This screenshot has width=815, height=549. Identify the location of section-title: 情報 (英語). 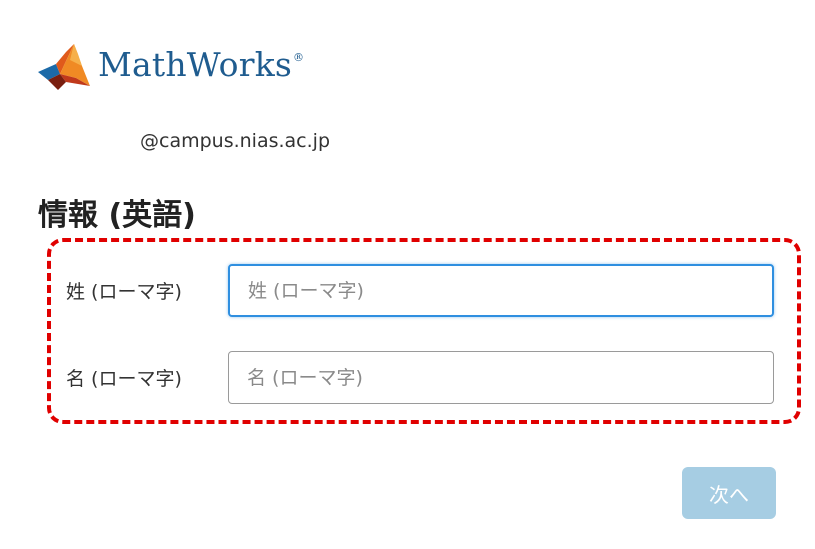
(117, 215).